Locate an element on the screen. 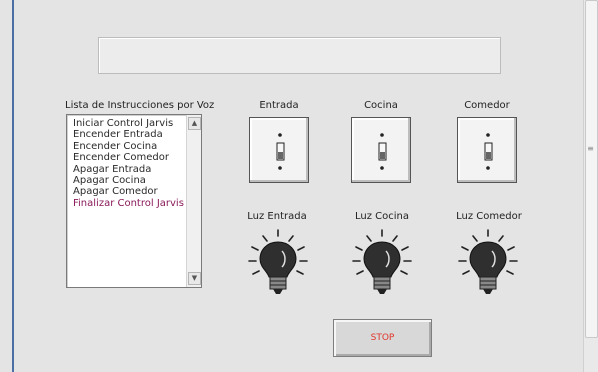 The image size is (598, 372). window-scrollbar-thumb is located at coordinates (591, 169).